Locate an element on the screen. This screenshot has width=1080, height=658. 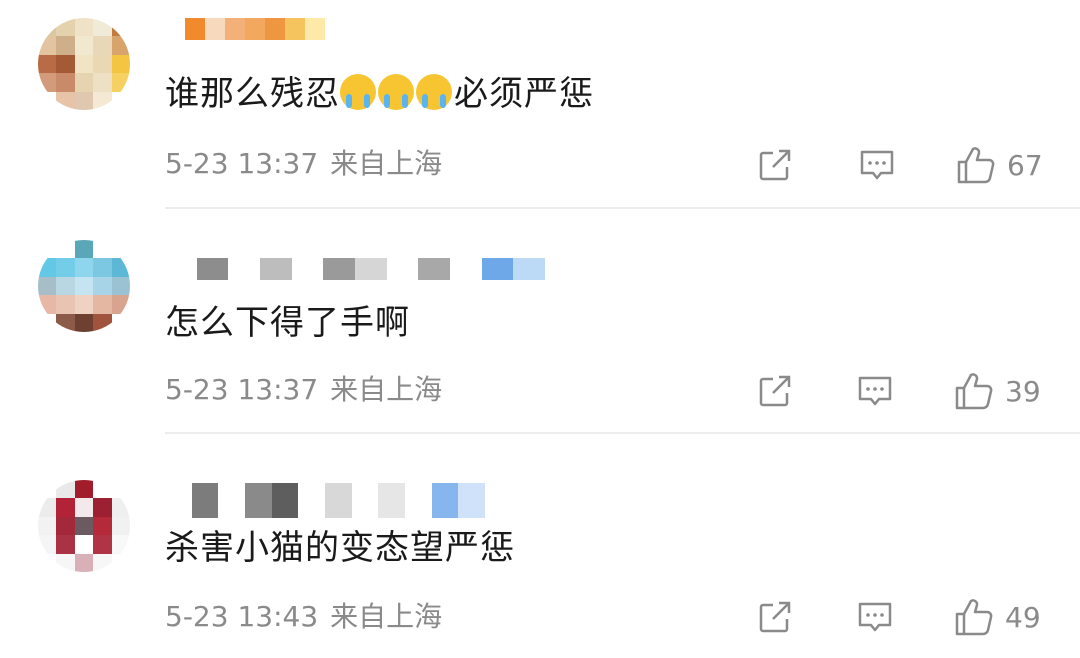
comment-text: 杀害小猫的变态望严惩 is located at coordinates (340, 548).